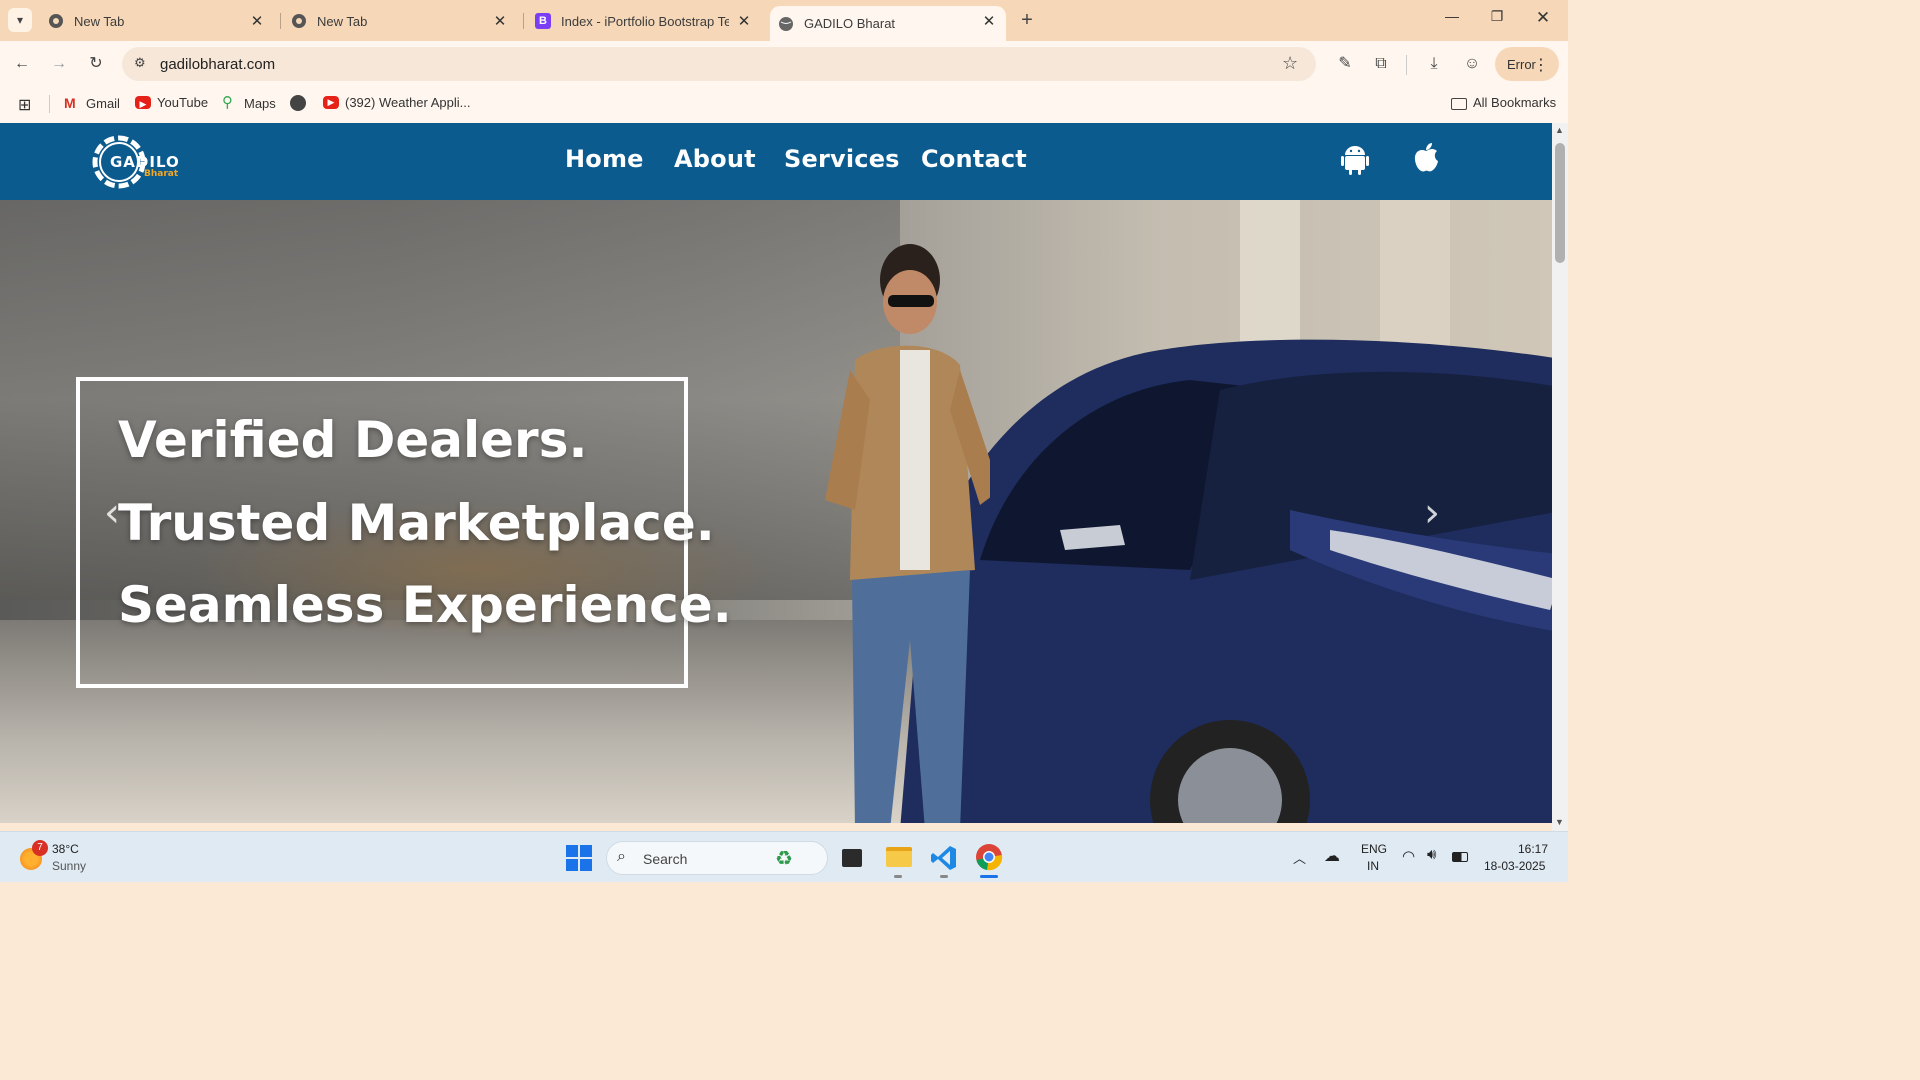 The image size is (1920, 1080). Describe the element at coordinates (1559, 130) in the screenshot. I see `scroll-up-icon: ▲` at that location.